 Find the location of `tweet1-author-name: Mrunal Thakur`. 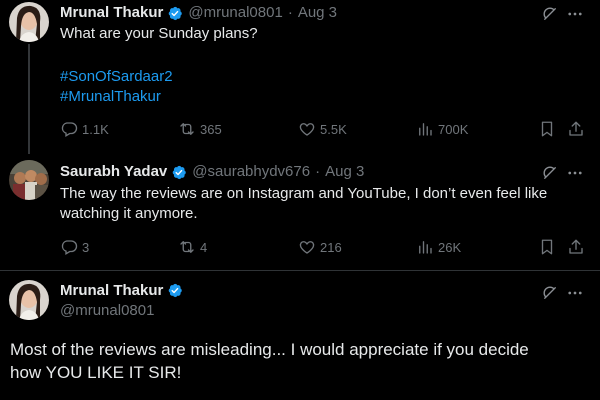

tweet1-author-name: Mrunal Thakur is located at coordinates (111, 13).